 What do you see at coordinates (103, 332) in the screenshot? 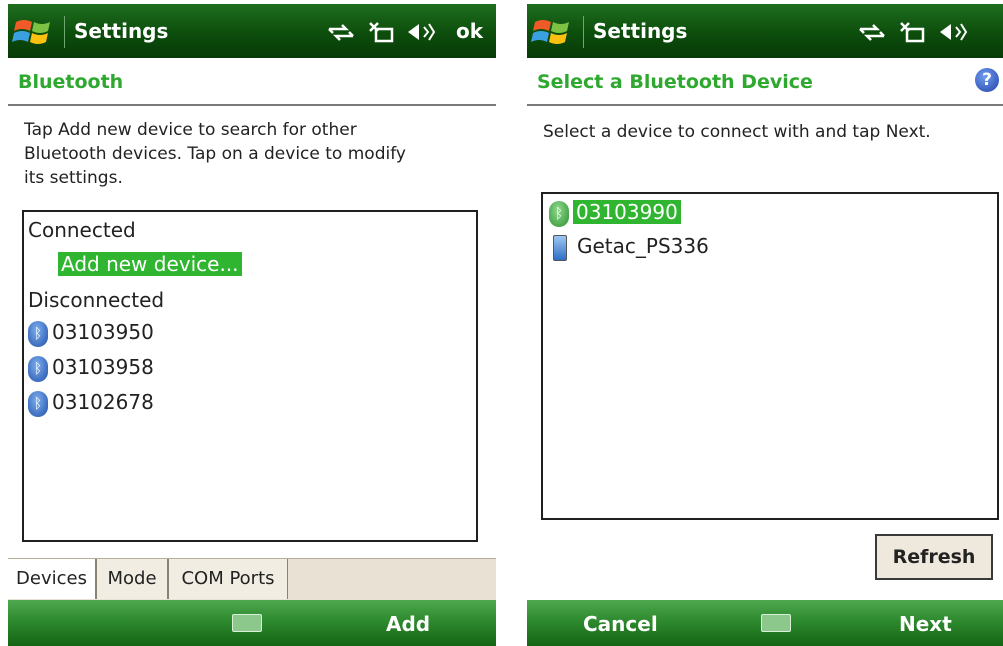
I see `device-name: 03103950` at bounding box center [103, 332].